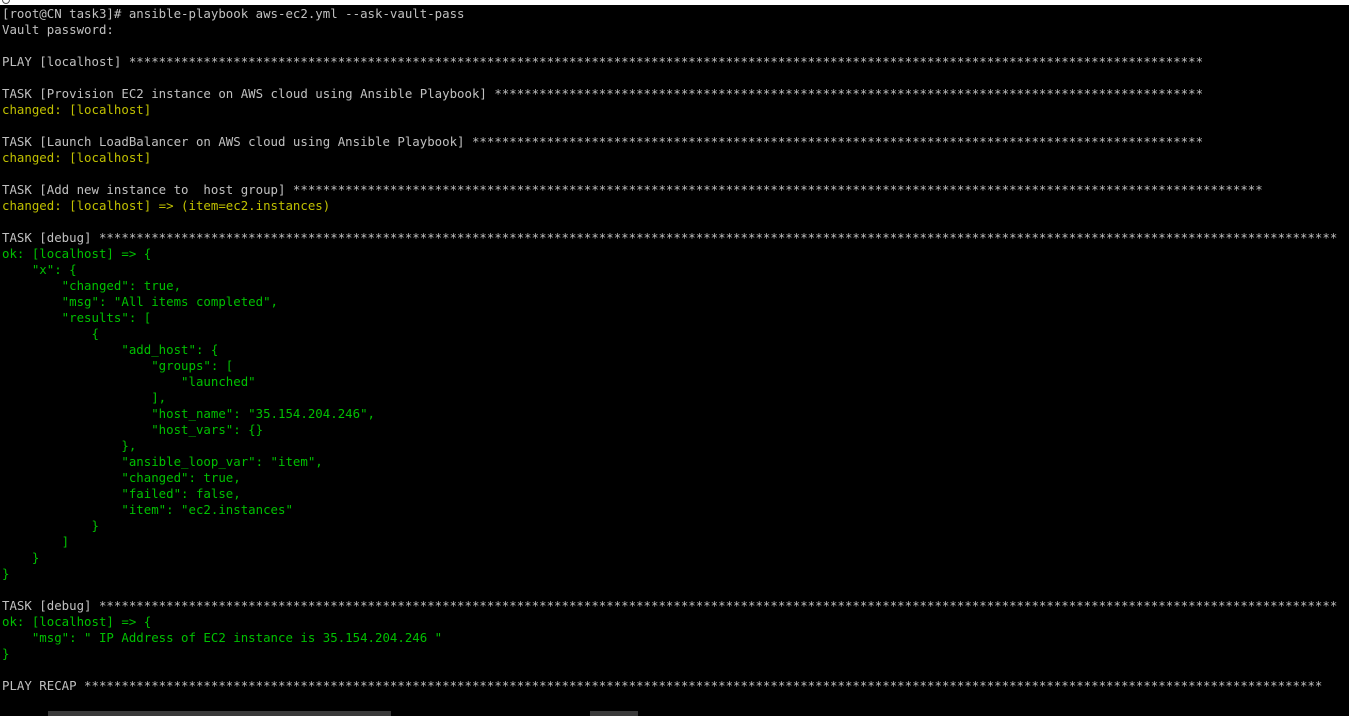 The image size is (1349, 716). I want to click on terminal-line: "ansible_loop_var": "item",, so click(162, 461).